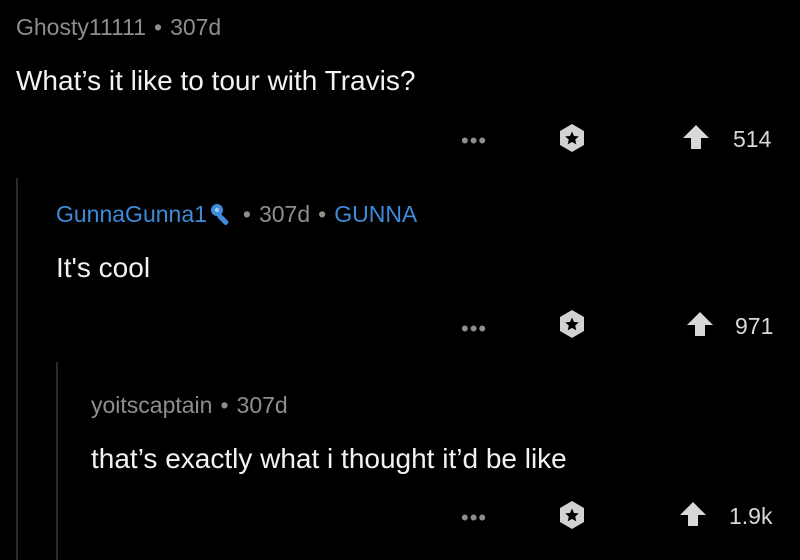 This screenshot has height=560, width=800. What do you see at coordinates (236, 214) in the screenshot?
I see `comment-meta: GunnaGunna1 • 307d • GUNNA` at bounding box center [236, 214].